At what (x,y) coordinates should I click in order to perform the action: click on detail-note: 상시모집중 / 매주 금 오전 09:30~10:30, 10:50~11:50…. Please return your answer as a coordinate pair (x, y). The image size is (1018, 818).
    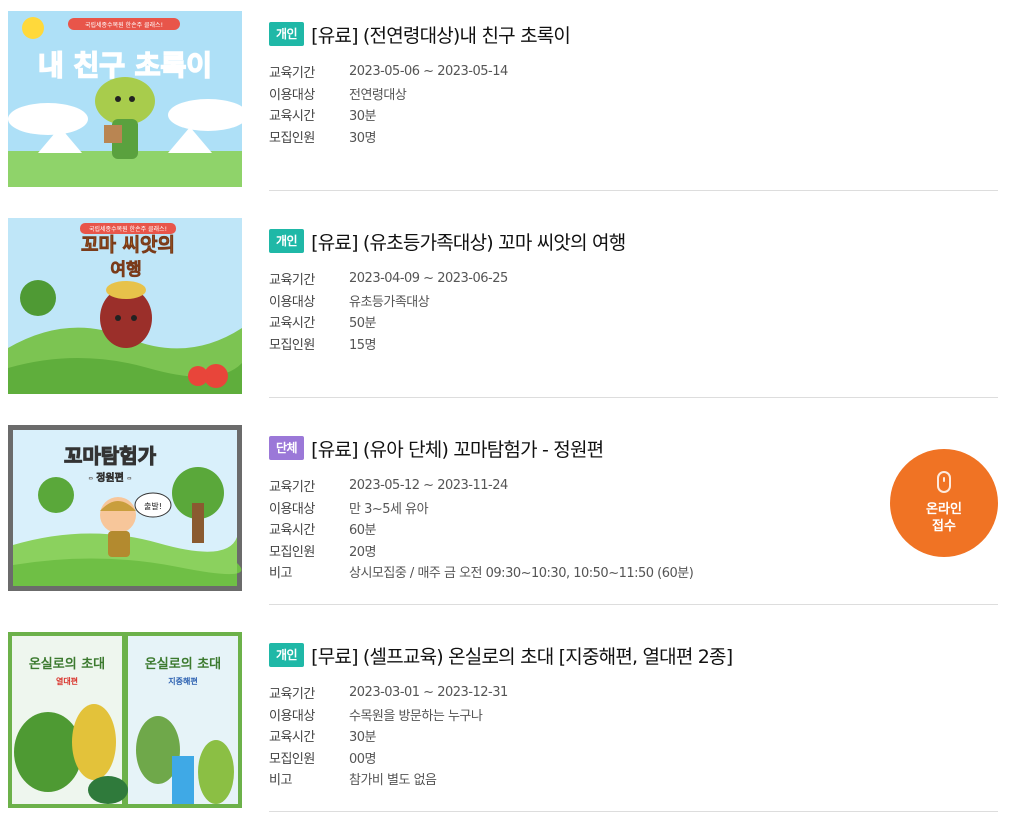
    Looking at the image, I should click on (521, 574).